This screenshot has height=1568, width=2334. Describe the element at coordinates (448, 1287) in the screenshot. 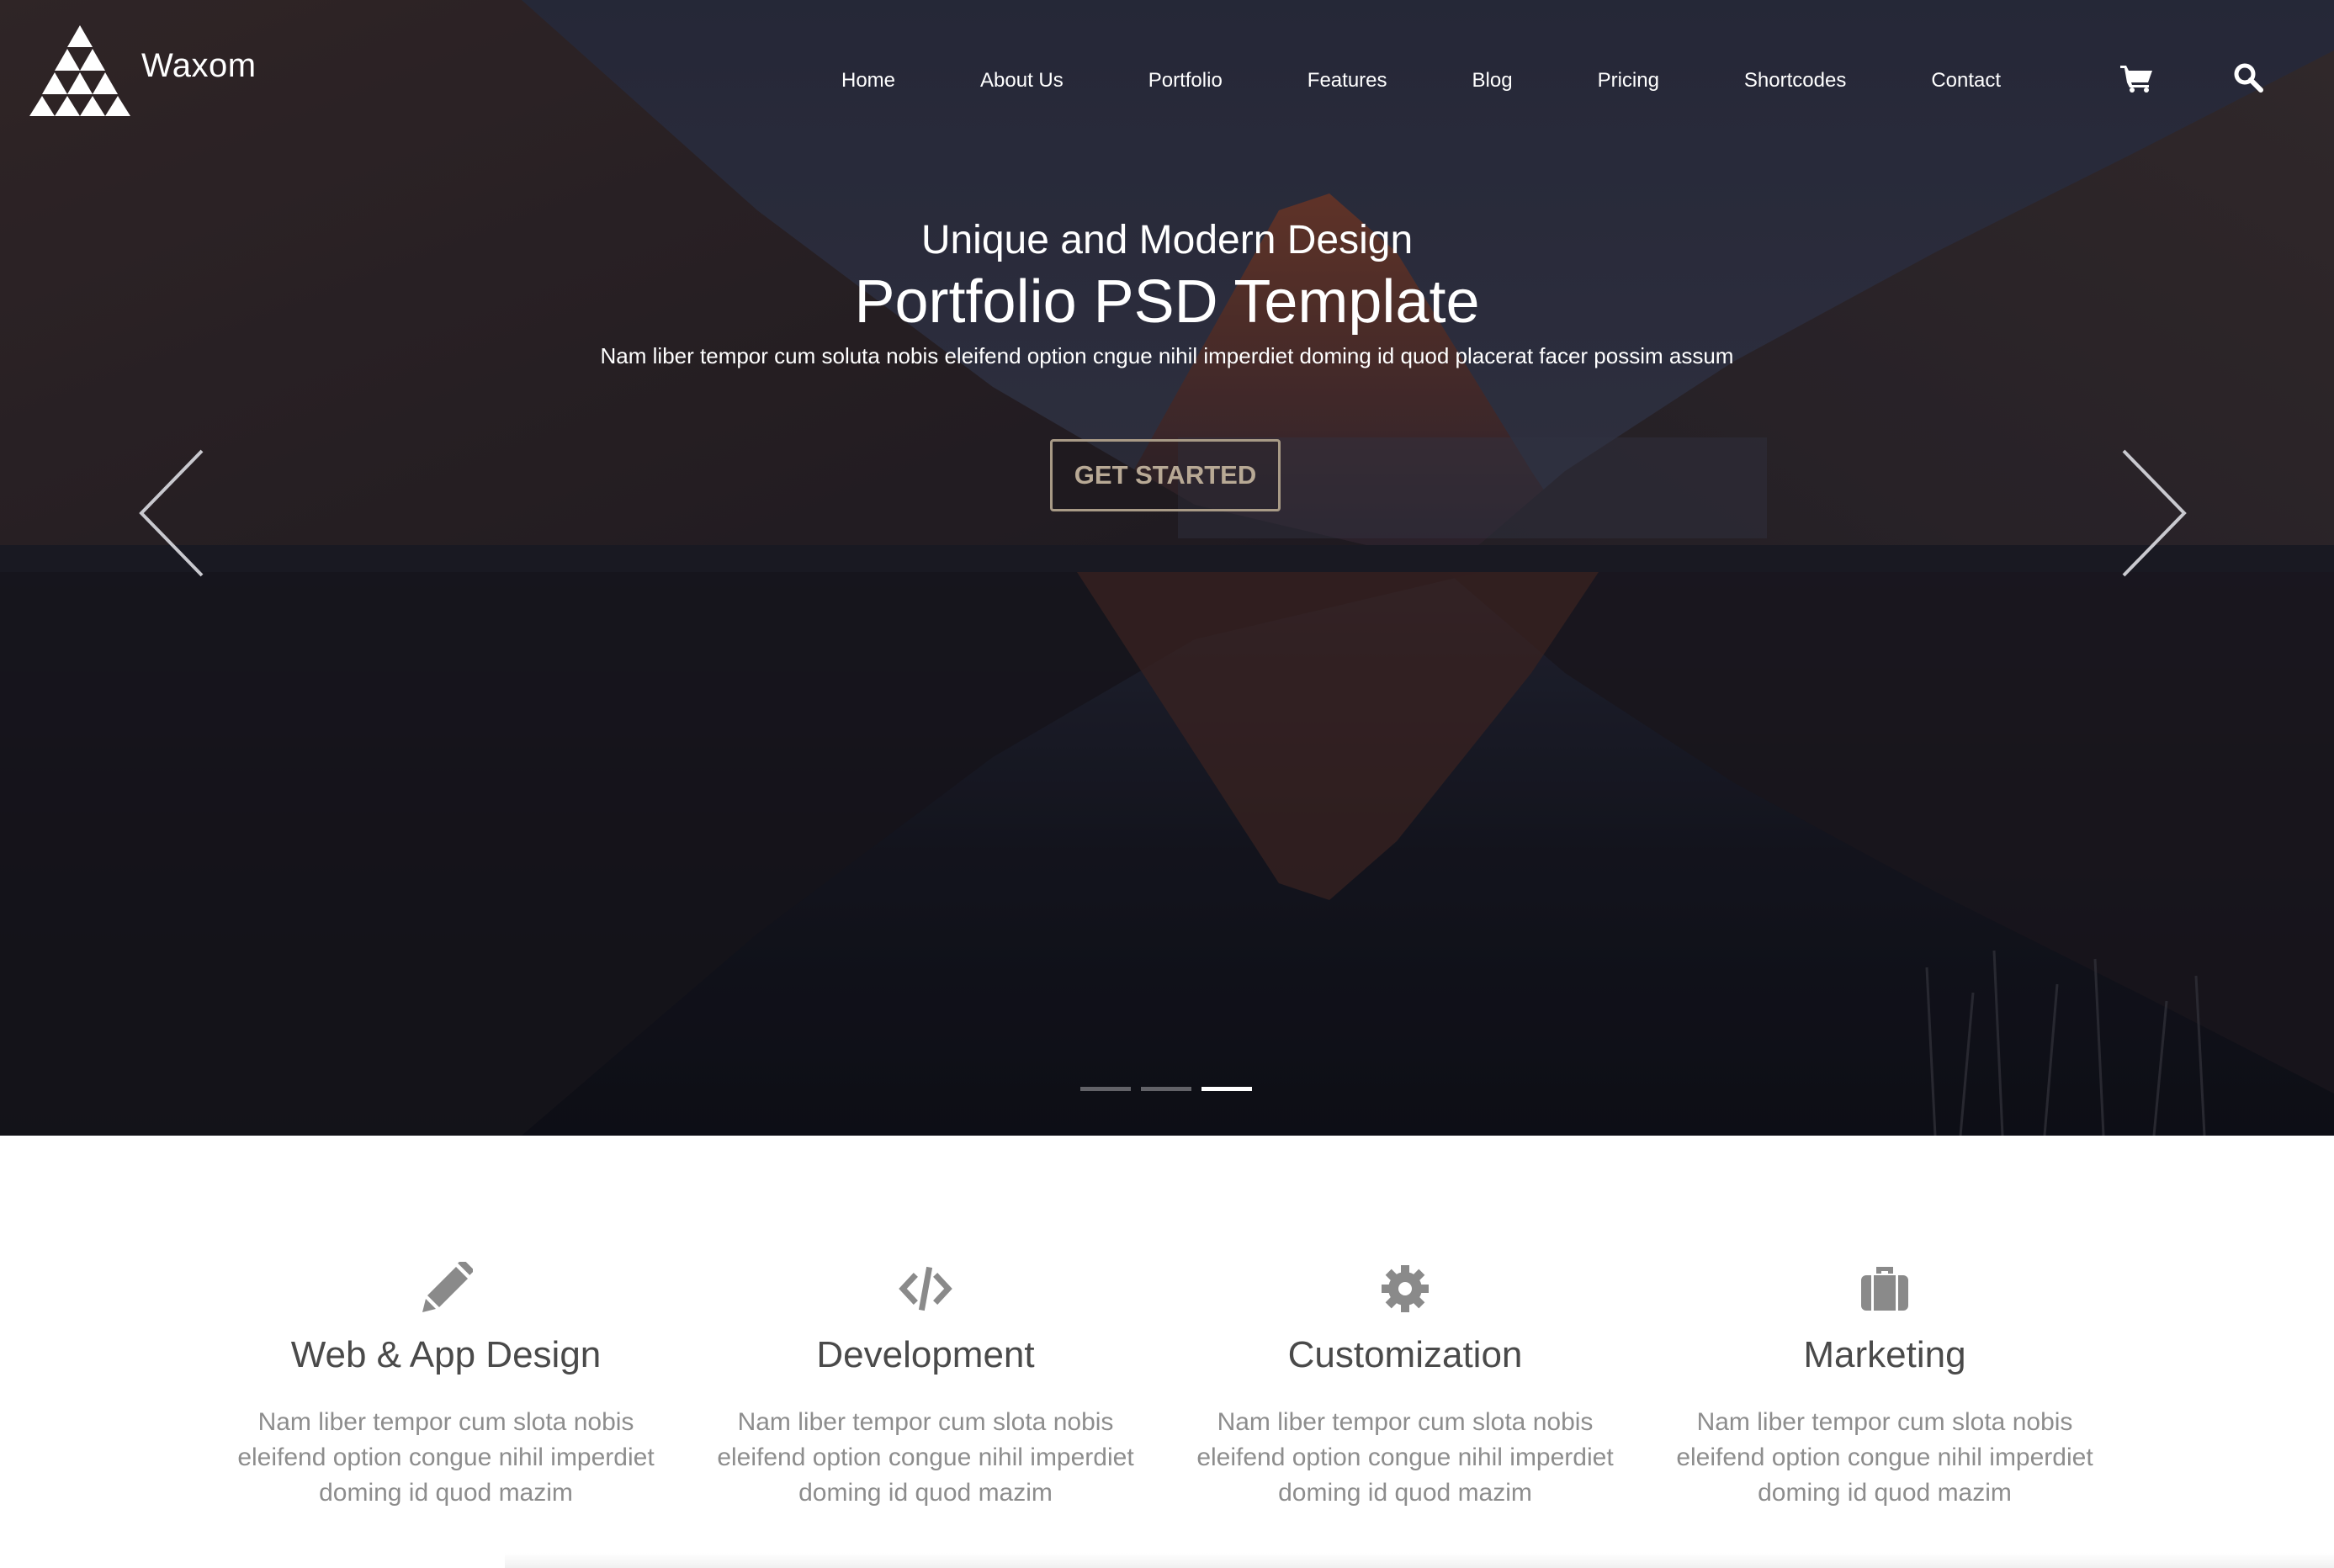

I see `pencil-icon` at that location.